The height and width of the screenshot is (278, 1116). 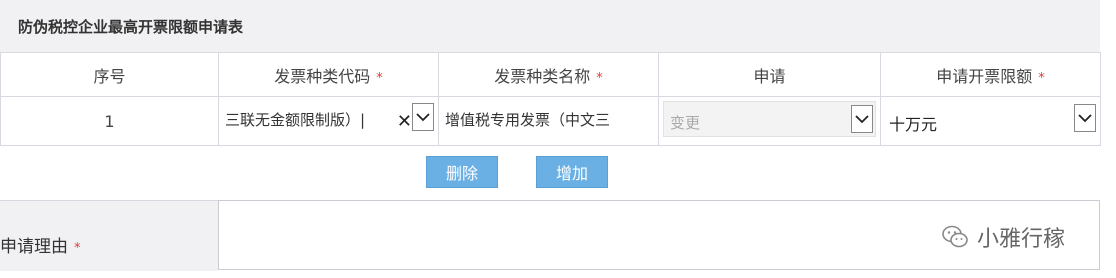 I want to click on clear-icon: ✕, so click(x=404, y=121).